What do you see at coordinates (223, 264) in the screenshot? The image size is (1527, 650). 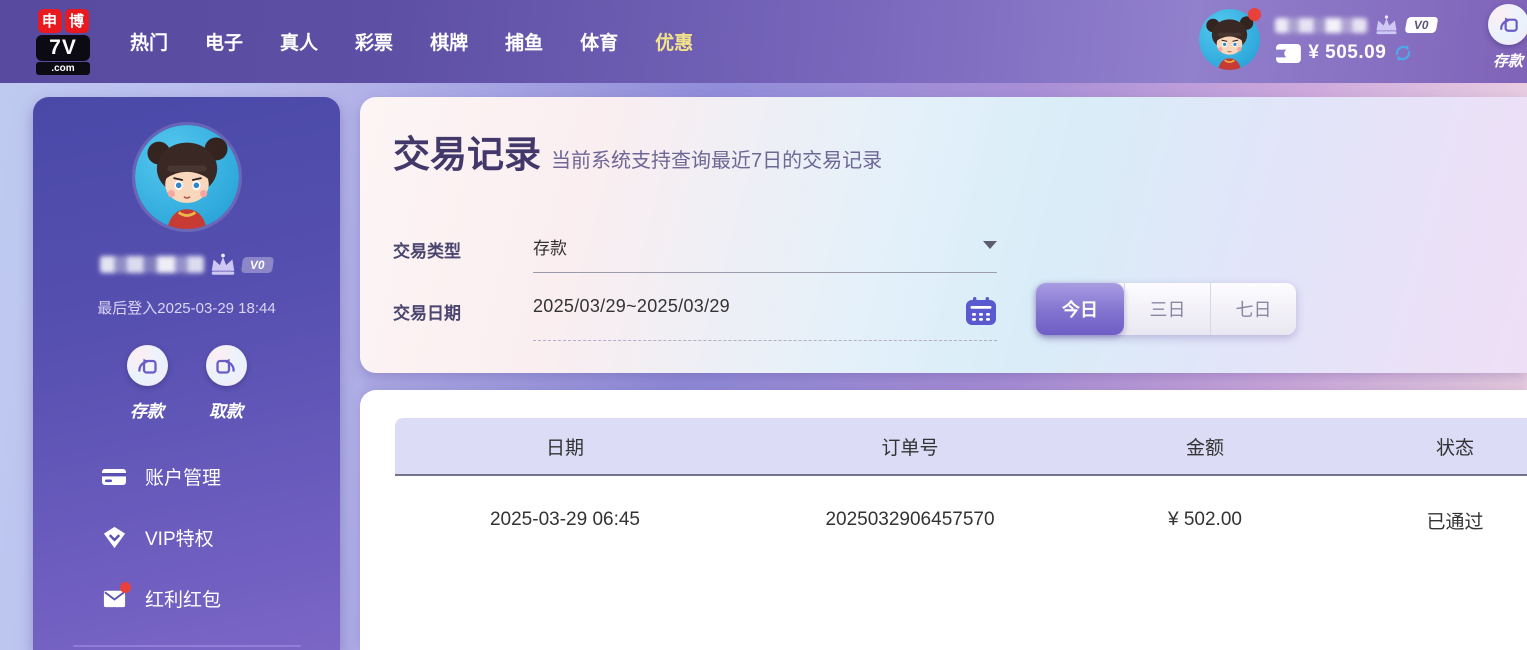 I see `sidebar-vip-crown-icon` at bounding box center [223, 264].